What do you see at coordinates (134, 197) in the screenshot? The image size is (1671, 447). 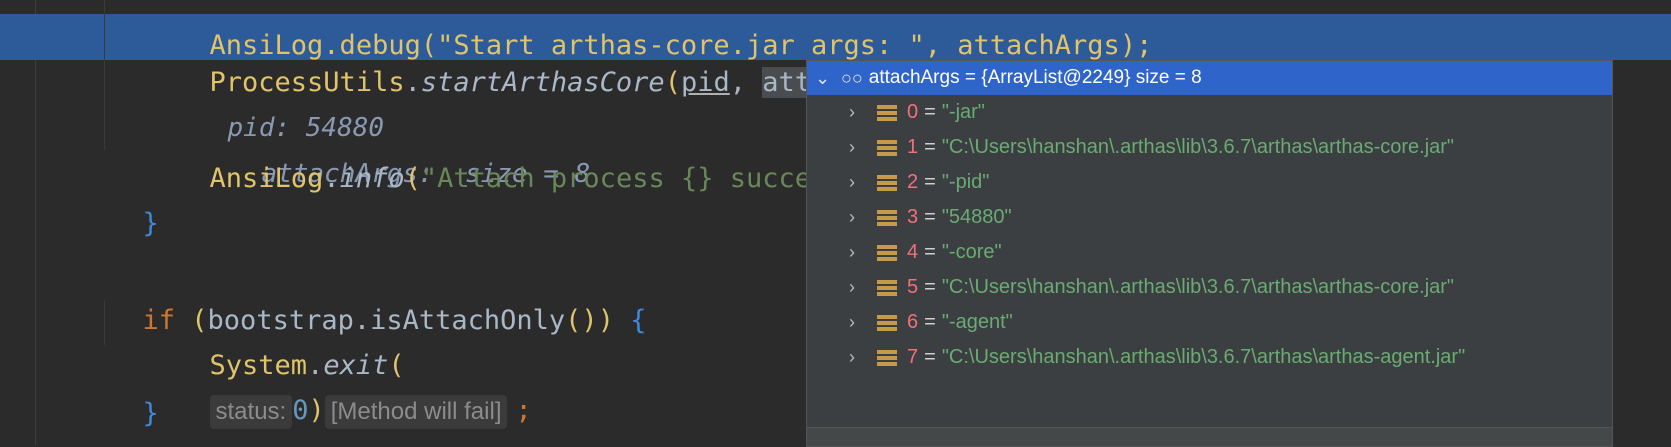 I see `code-line-4: }` at bounding box center [134, 197].